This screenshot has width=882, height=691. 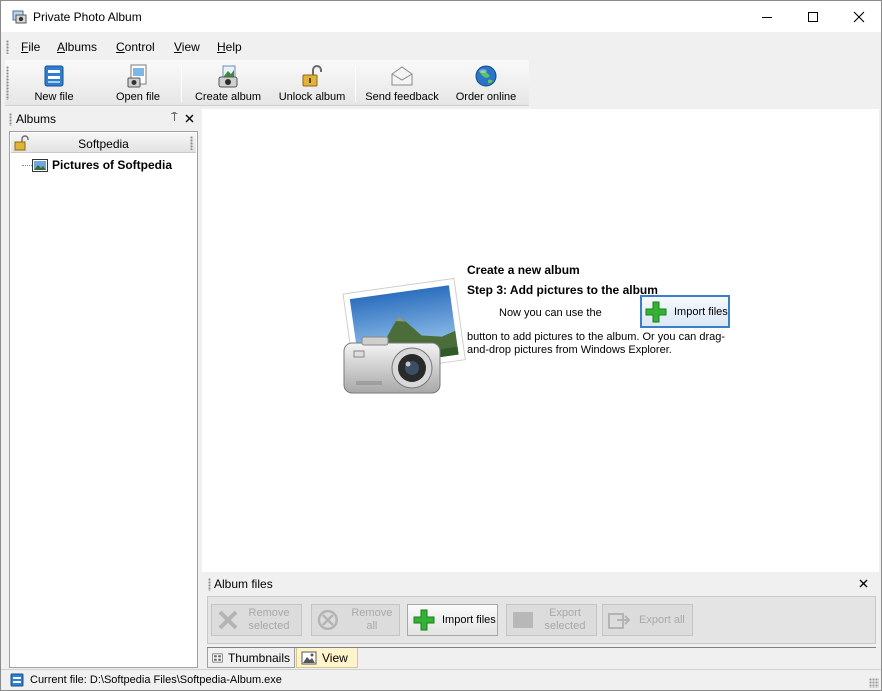 I want to click on export-all-button: Export all, so click(x=647, y=620).